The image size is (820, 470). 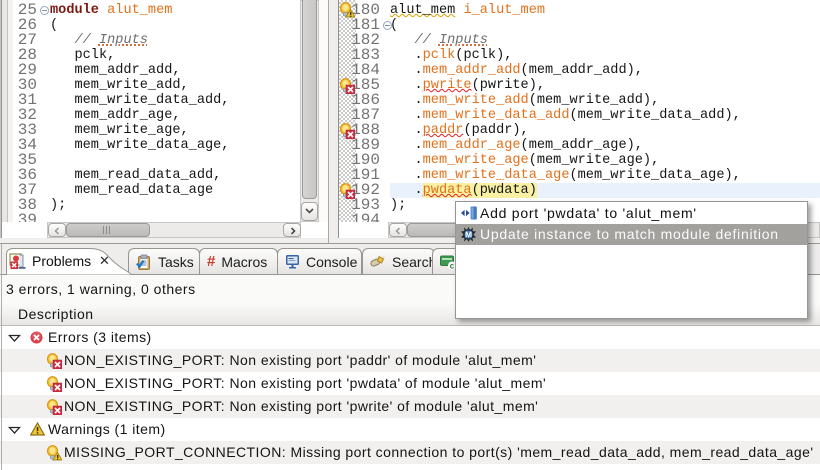 I want to click on svg-text: M, so click(x=468, y=235).